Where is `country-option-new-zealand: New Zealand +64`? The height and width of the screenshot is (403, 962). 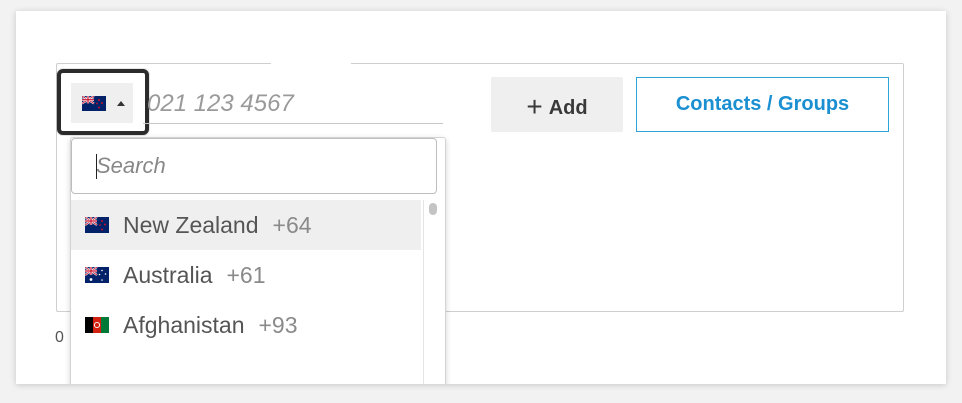
country-option-new-zealand: New Zealand +64 is located at coordinates (246, 225).